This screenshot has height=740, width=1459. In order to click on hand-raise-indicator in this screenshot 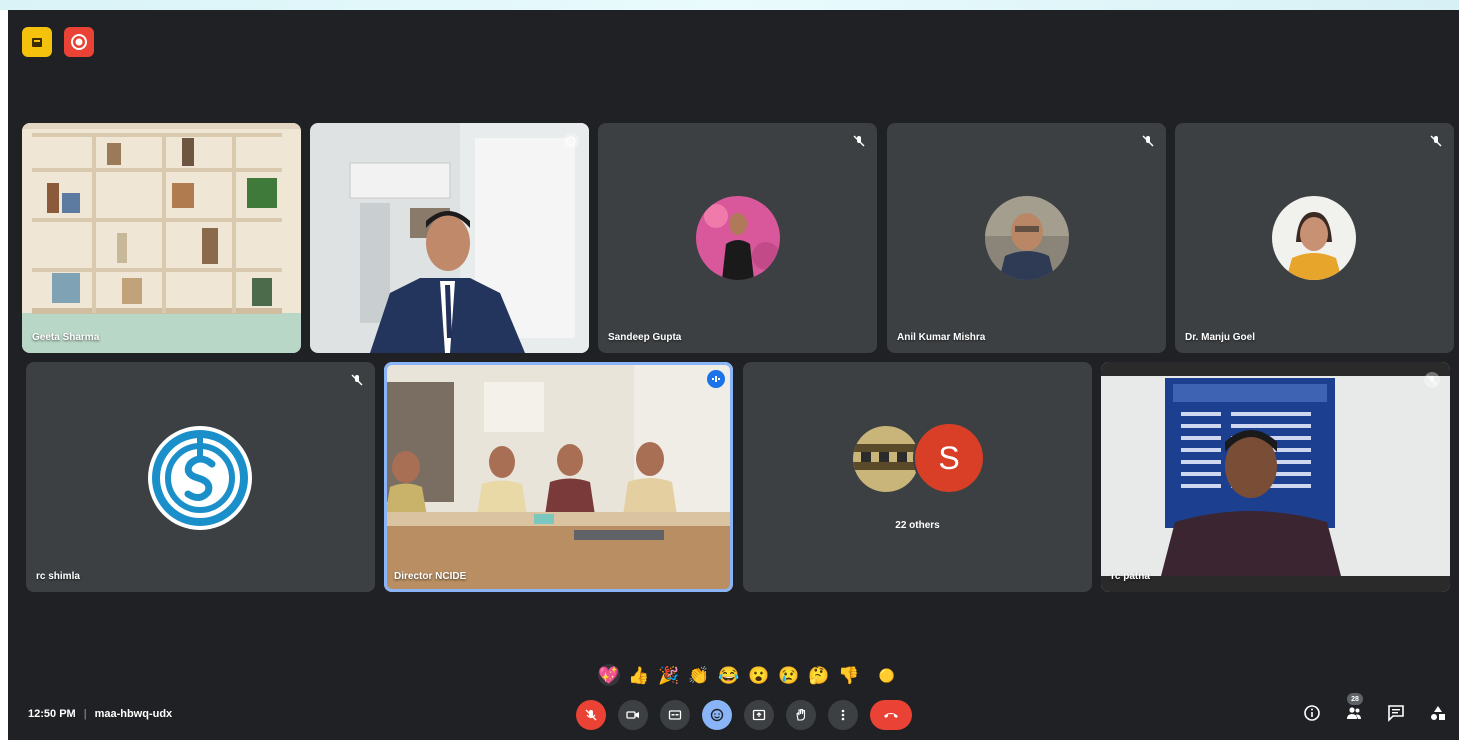, I will do `click(37, 42)`.